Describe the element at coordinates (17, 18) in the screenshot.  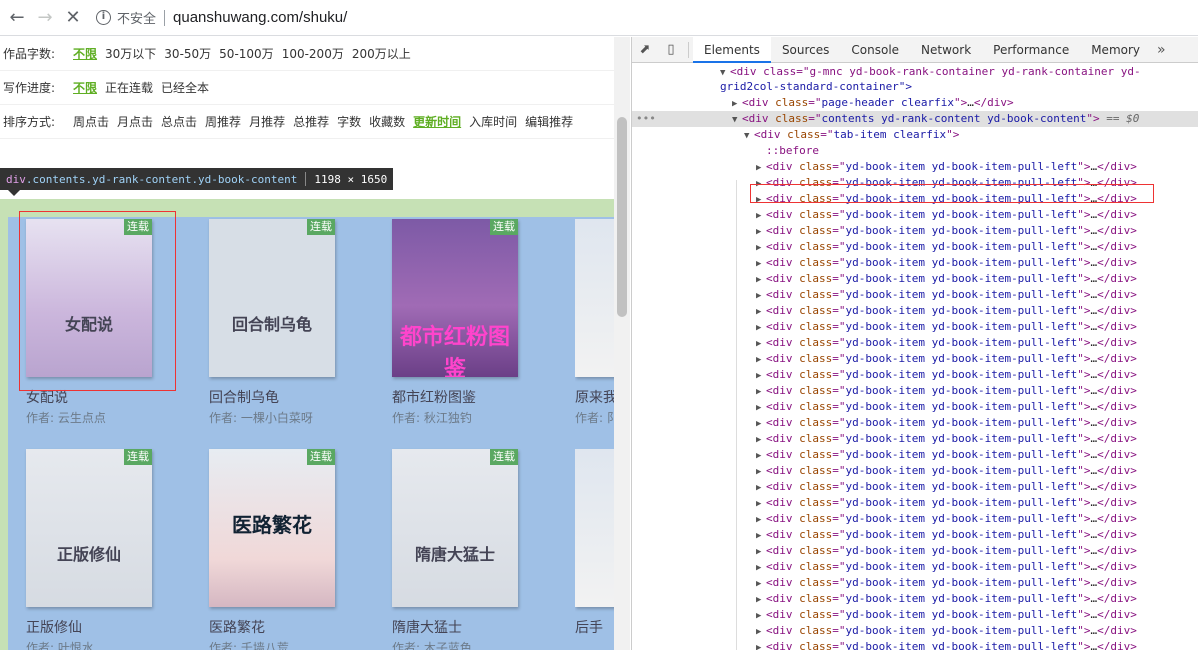
I see `back-arrow-icon: ←` at that location.